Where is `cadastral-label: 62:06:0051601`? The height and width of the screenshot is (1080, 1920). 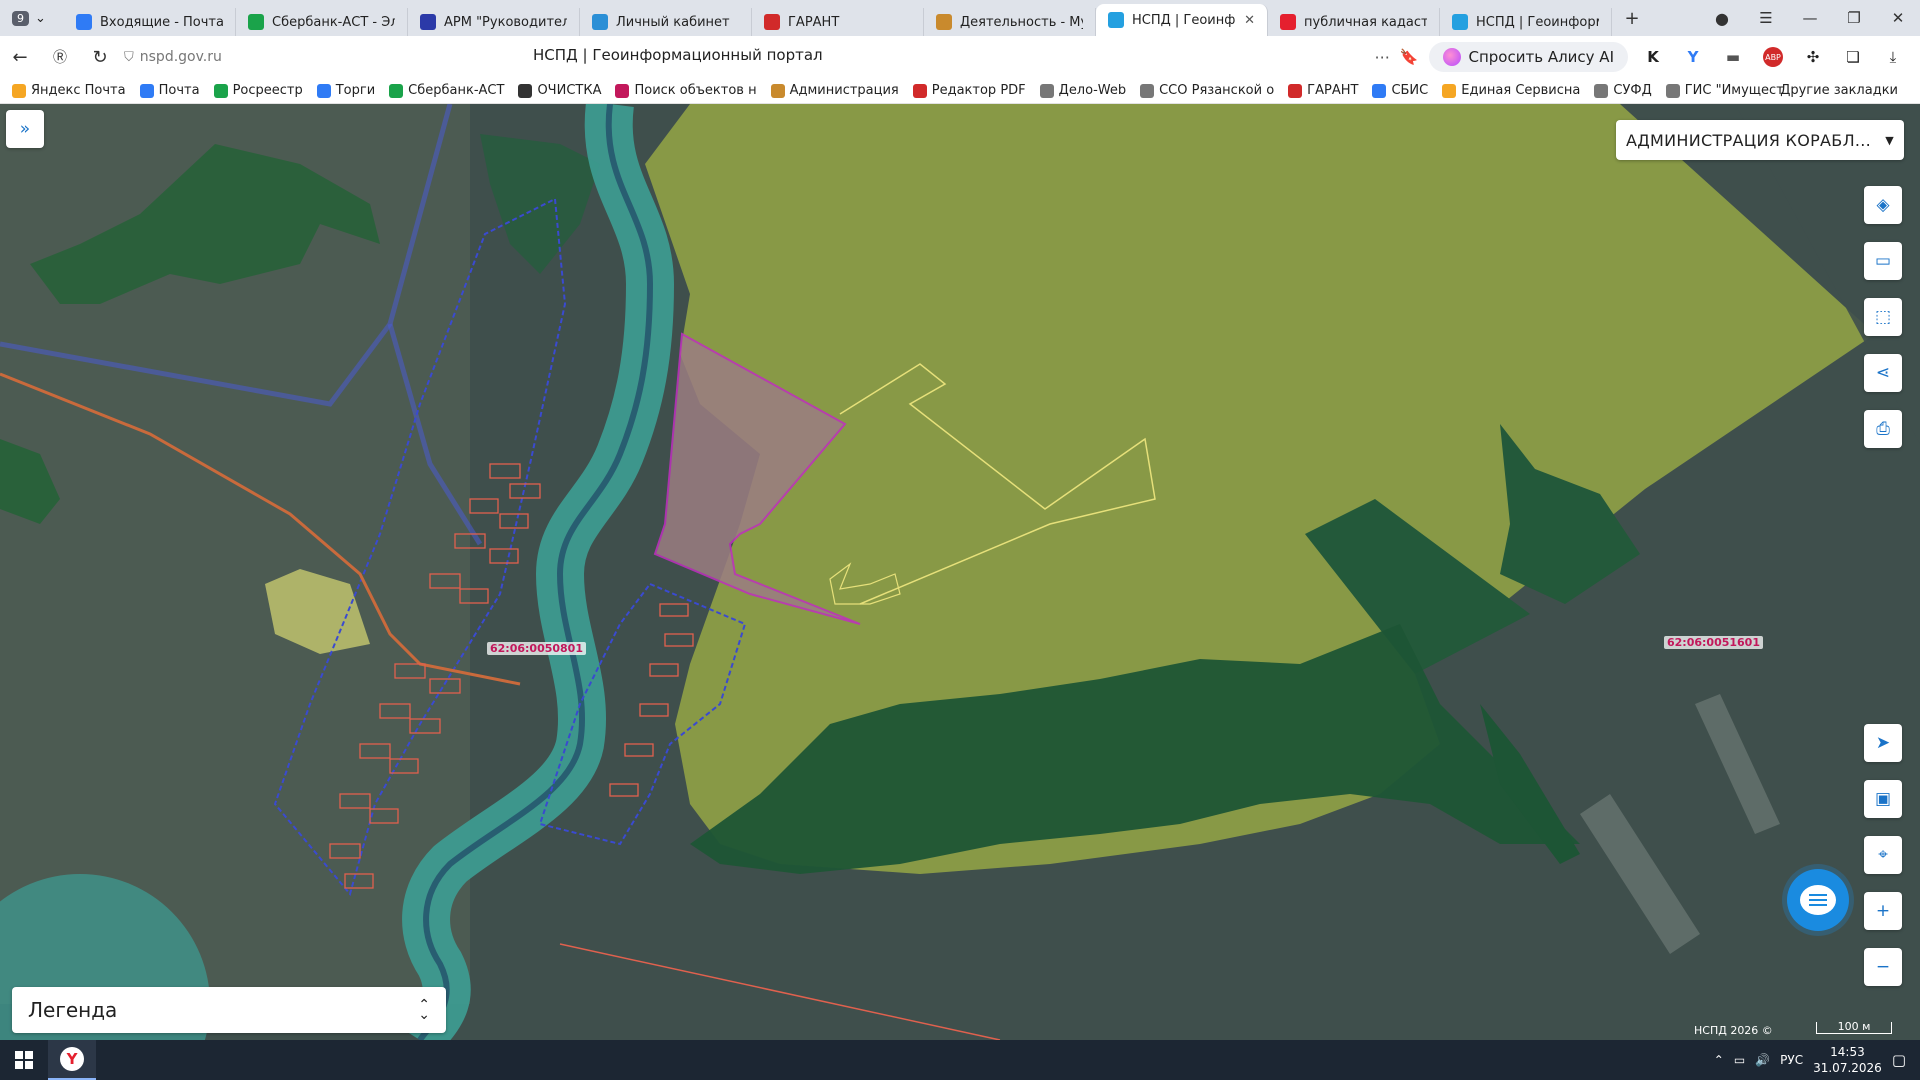
cadastral-label: 62:06:0051601 is located at coordinates (1713, 642).